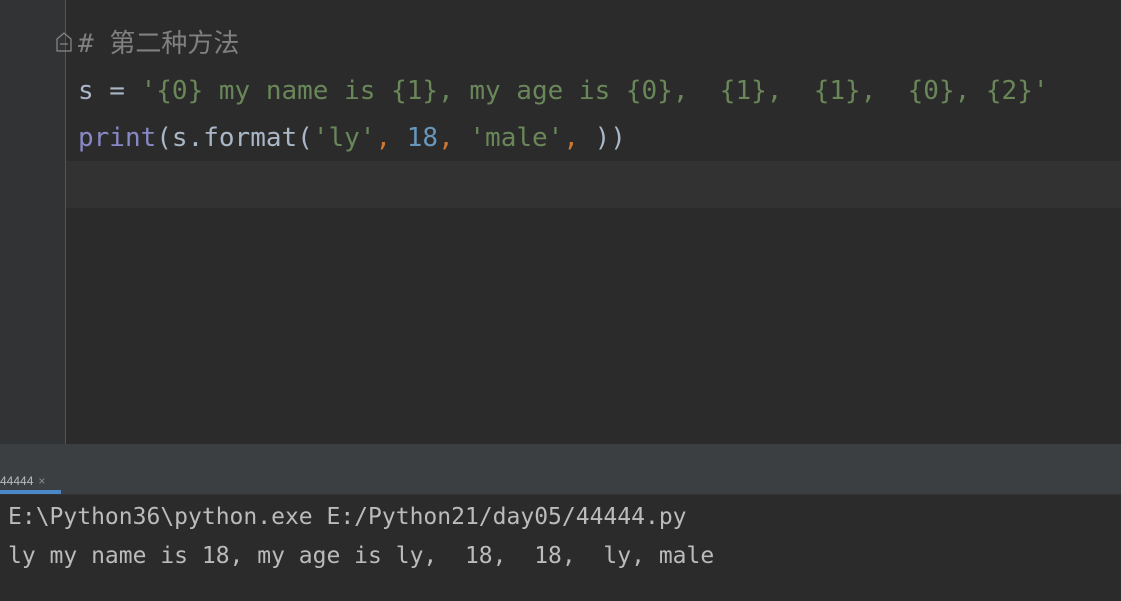 Image resolution: width=1121 pixels, height=601 pixels. I want to click on arg-number: 18, so click(422, 138).